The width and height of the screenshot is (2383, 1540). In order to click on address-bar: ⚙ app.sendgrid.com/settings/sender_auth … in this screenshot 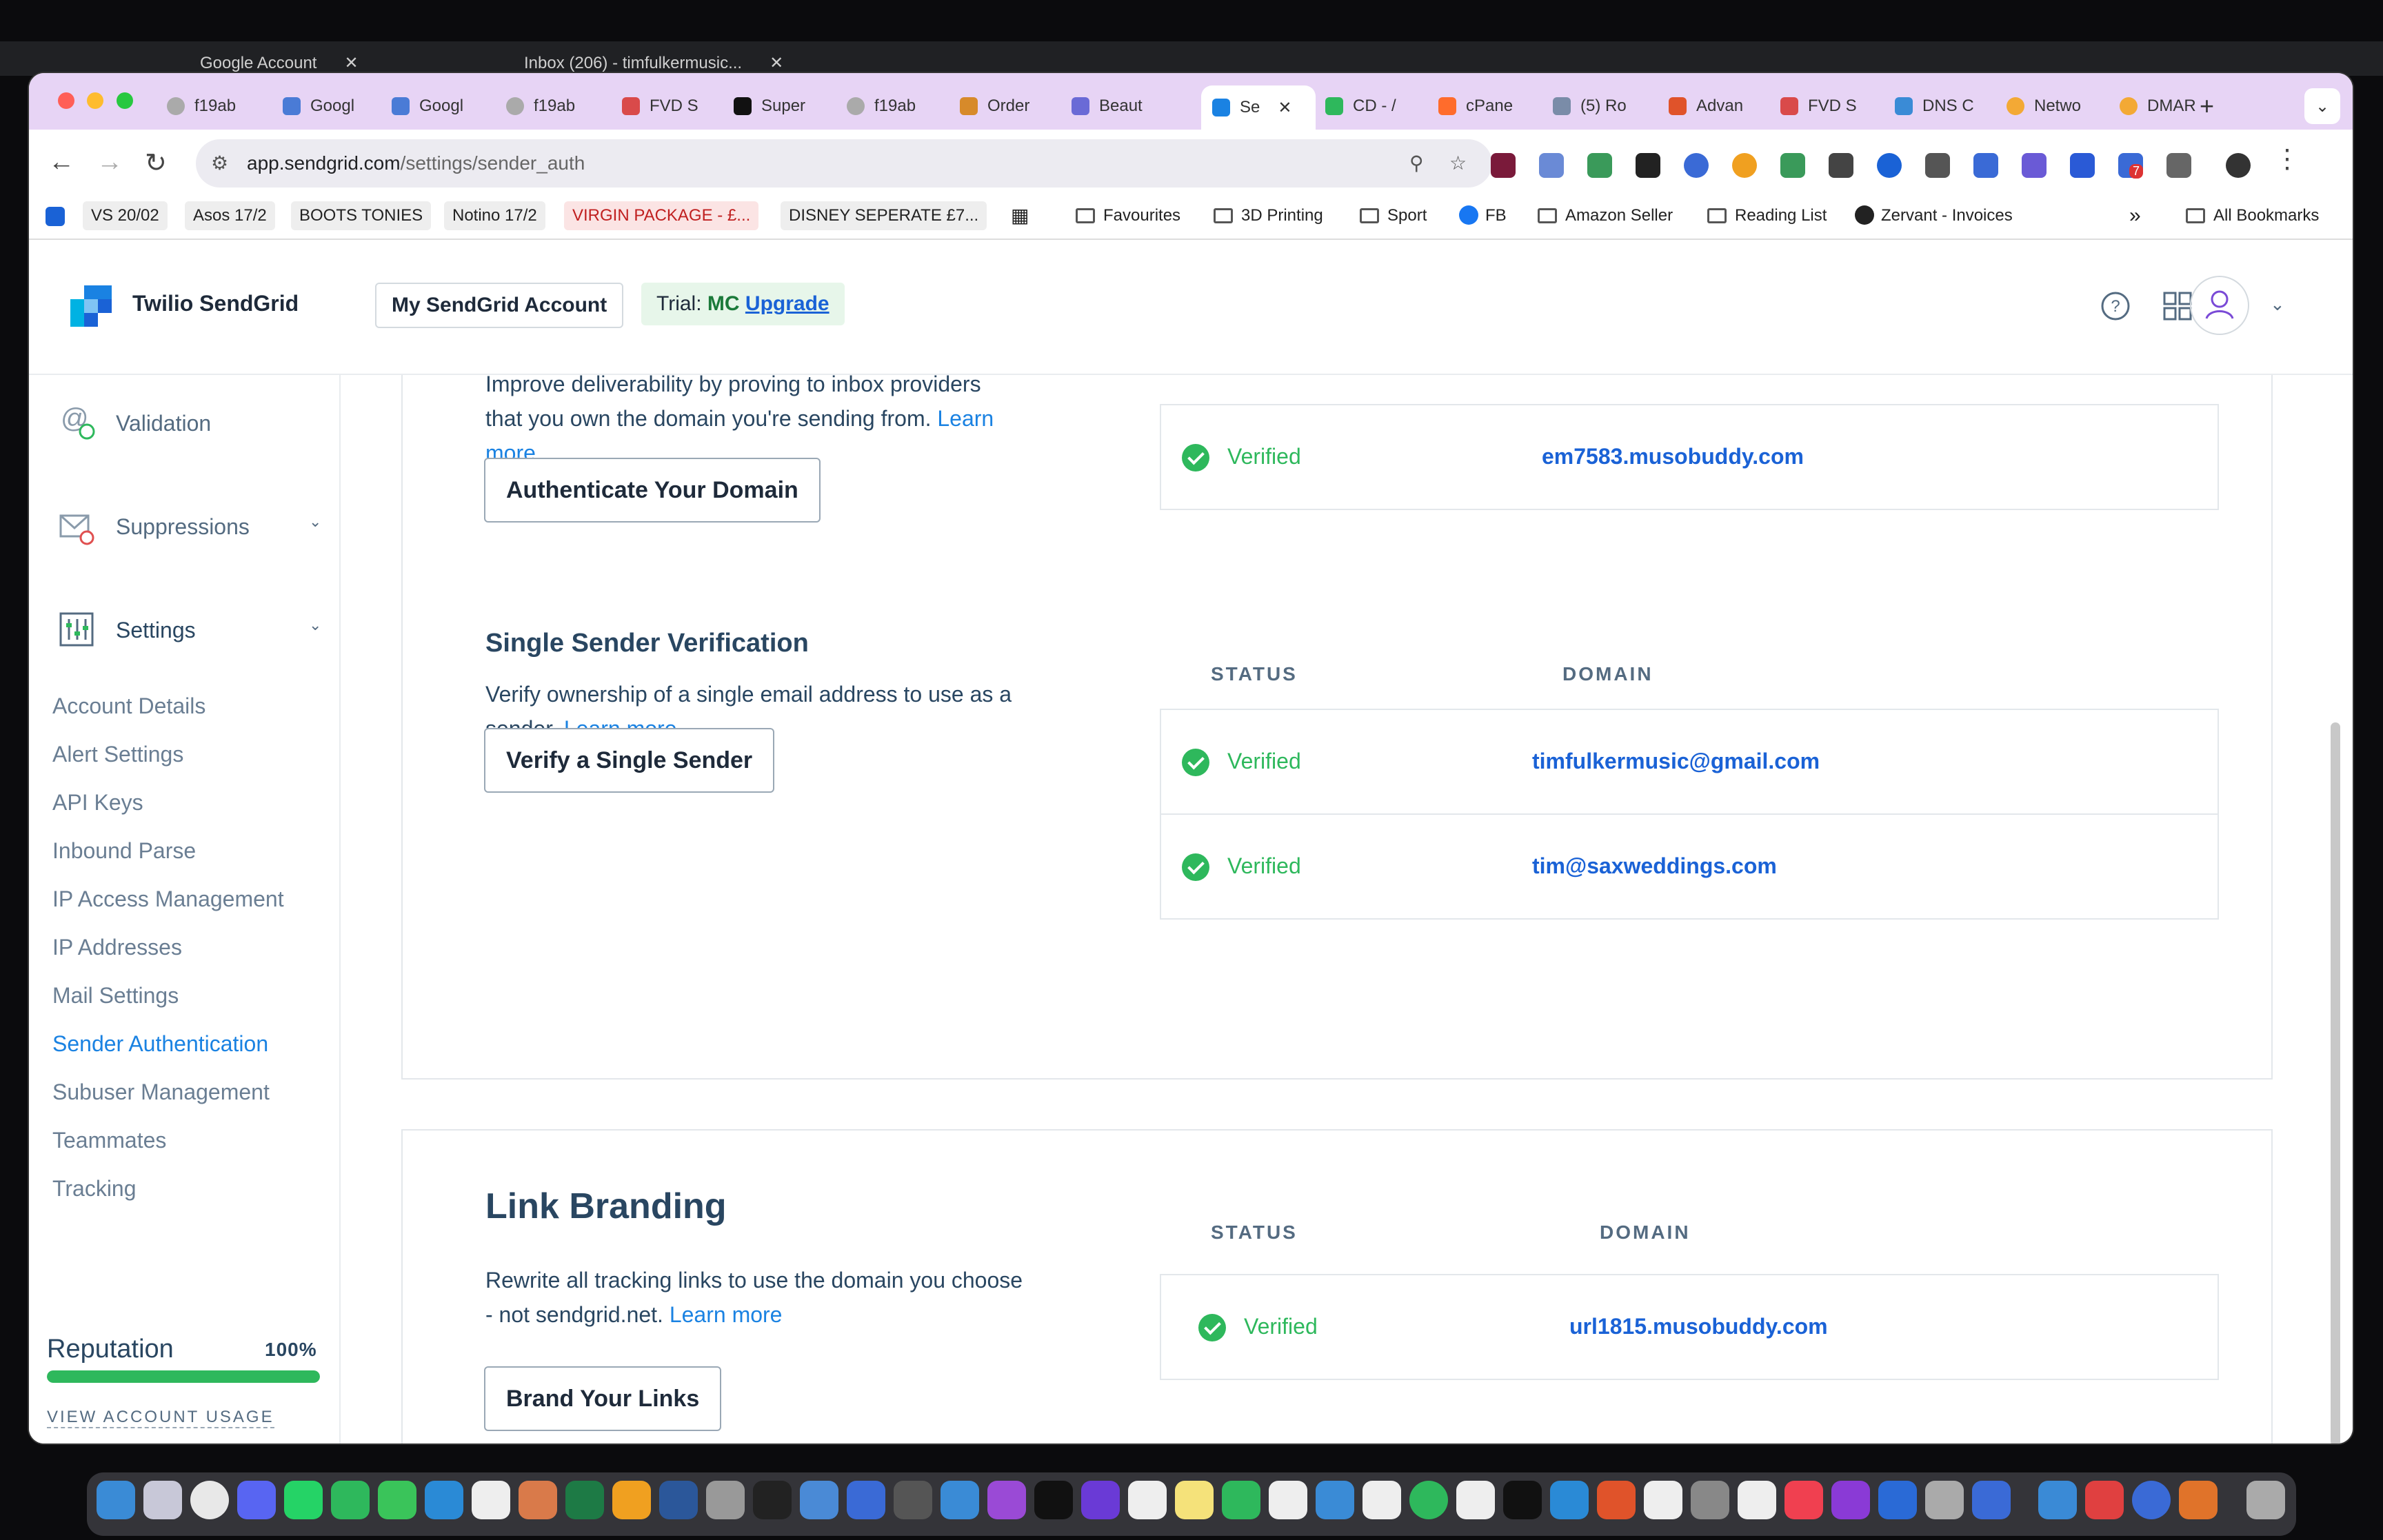, I will do `click(844, 163)`.